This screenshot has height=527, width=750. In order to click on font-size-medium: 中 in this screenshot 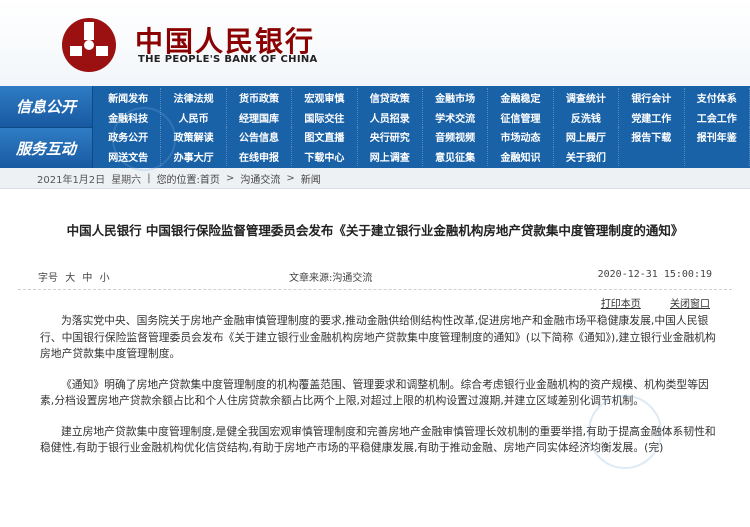, I will do `click(87, 278)`.